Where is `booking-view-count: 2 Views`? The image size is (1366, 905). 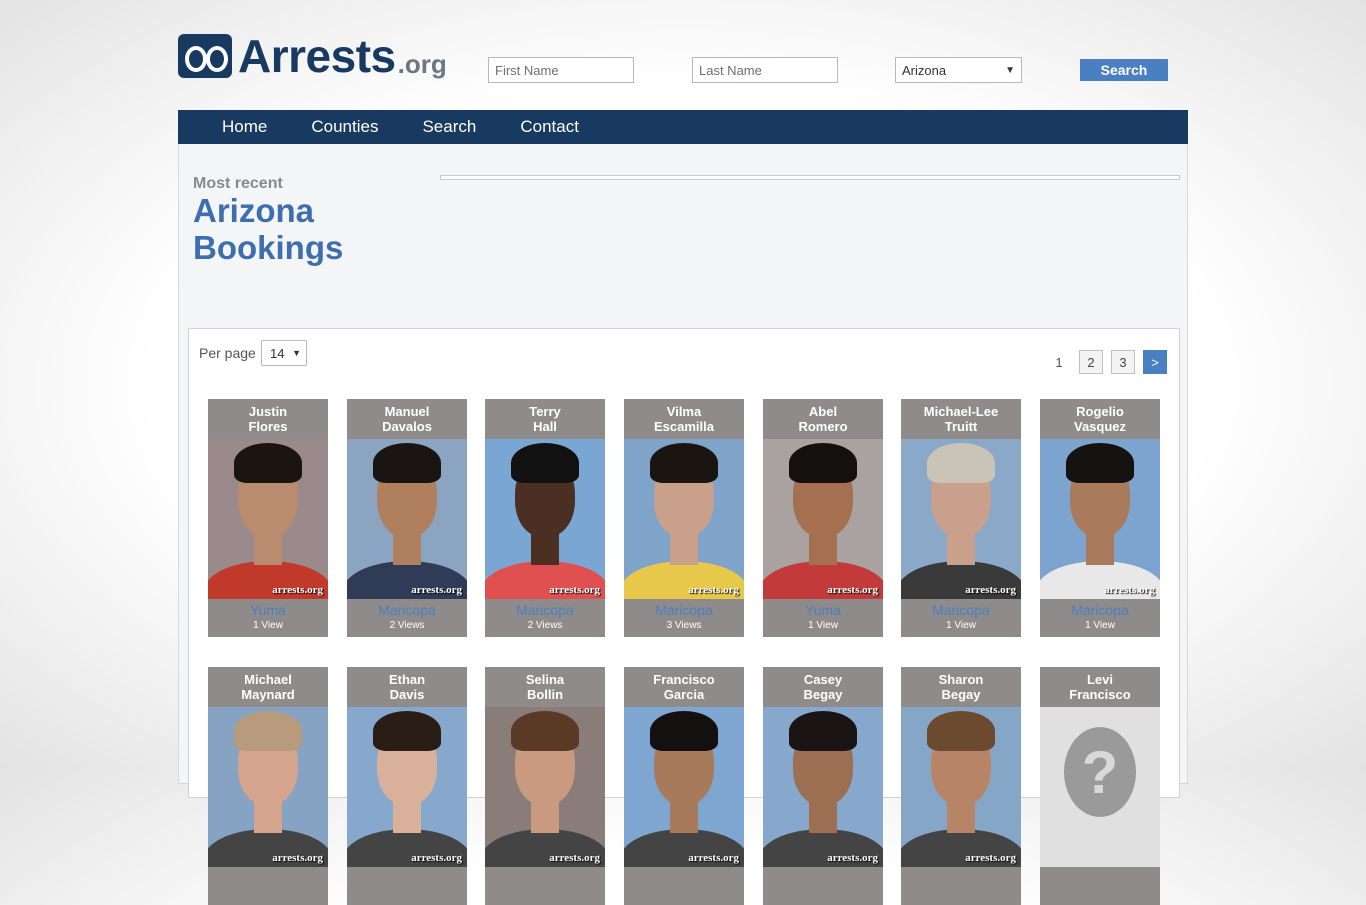 booking-view-count: 2 Views is located at coordinates (545, 625).